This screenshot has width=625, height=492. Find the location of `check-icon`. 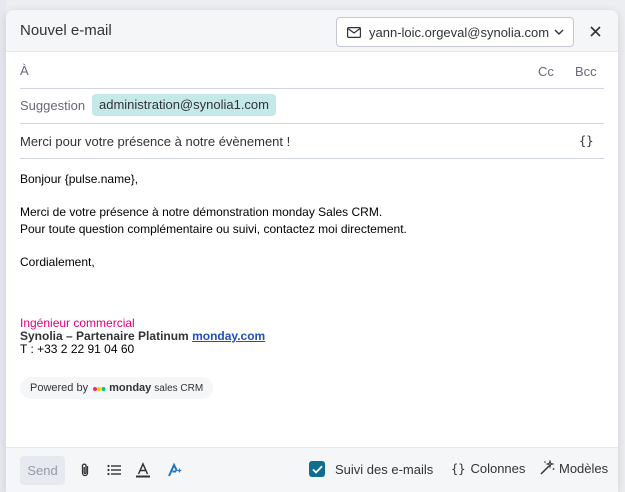

check-icon is located at coordinates (317, 469).